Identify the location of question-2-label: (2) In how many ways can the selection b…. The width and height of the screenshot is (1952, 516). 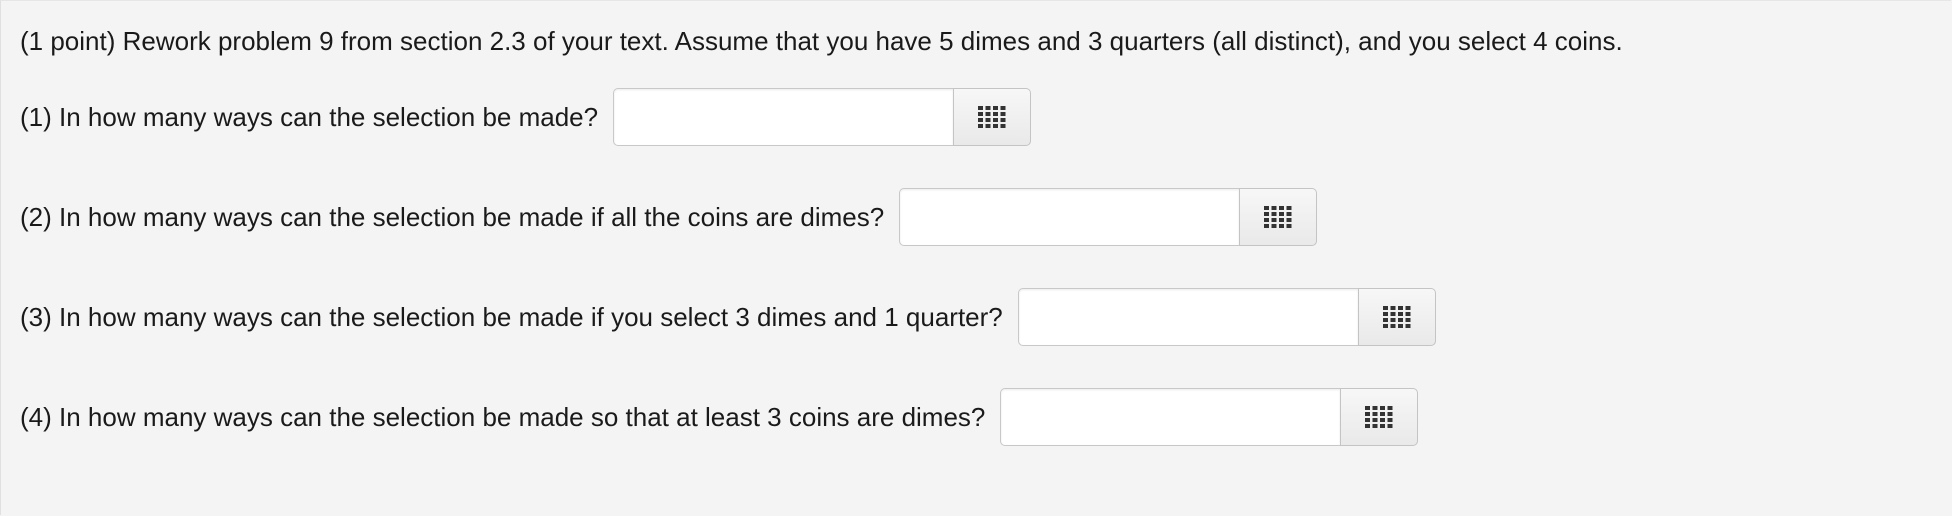
(452, 217).